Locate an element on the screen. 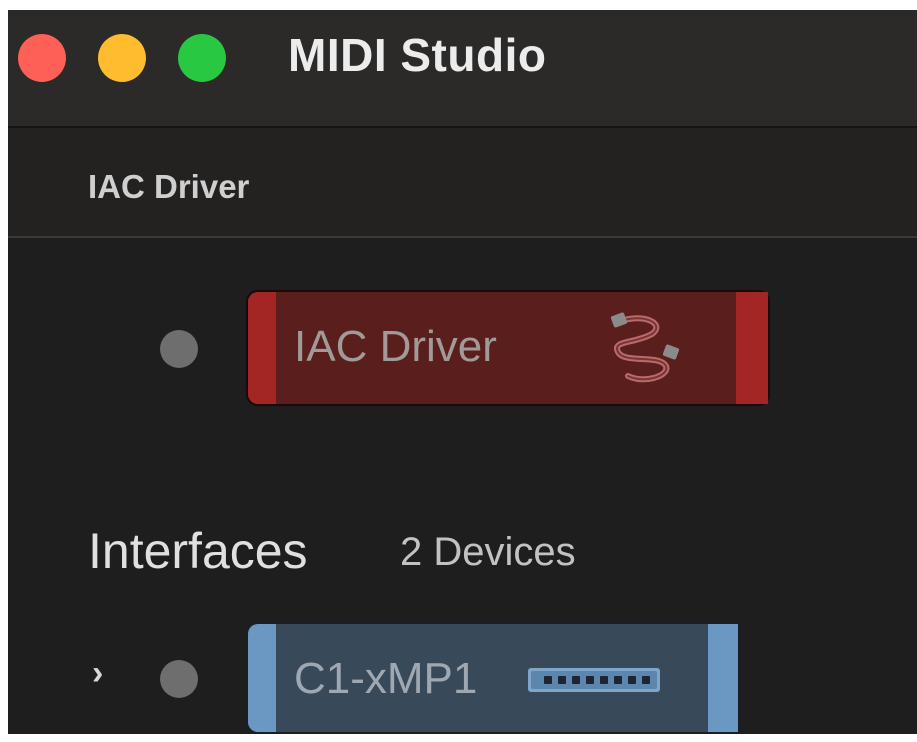 Image resolution: width=917 pixels, height=742 pixels. interfaces-device-count: 2 Devices is located at coordinates (488, 552).